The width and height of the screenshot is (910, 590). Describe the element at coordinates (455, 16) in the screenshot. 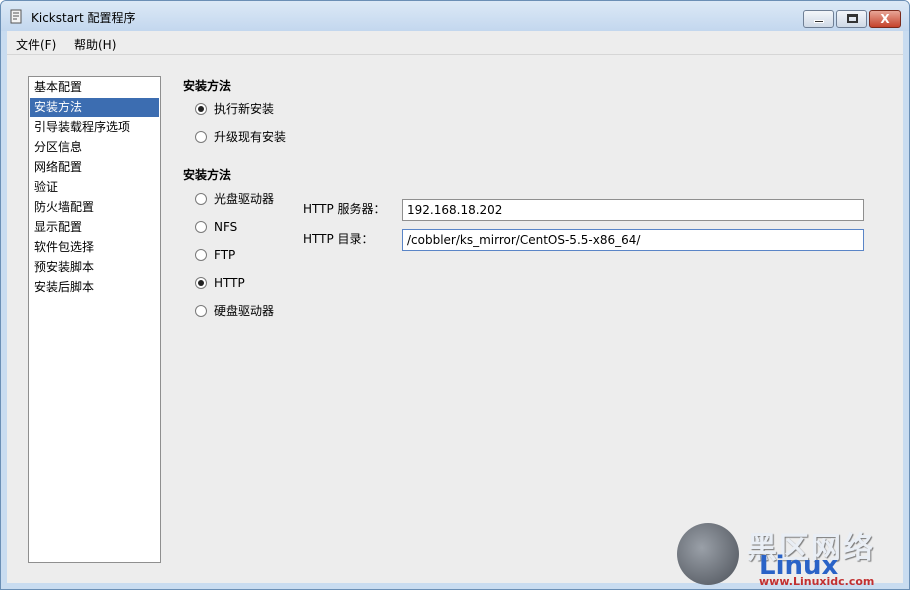

I see `title-bar: Kickstart 配置程序 X` at that location.